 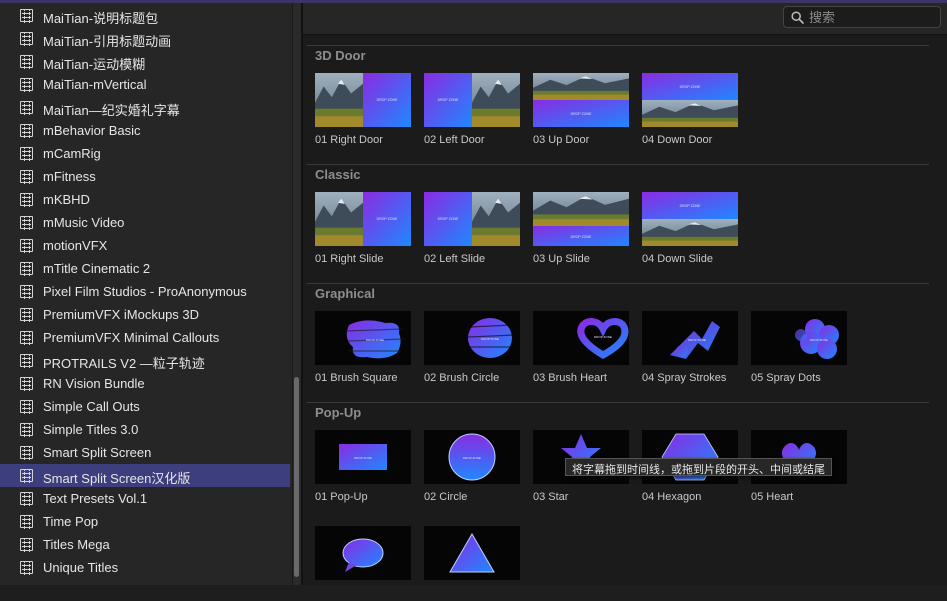 I want to click on title-tile: DROP ZONE 02 Left Slide, so click(x=472, y=229).